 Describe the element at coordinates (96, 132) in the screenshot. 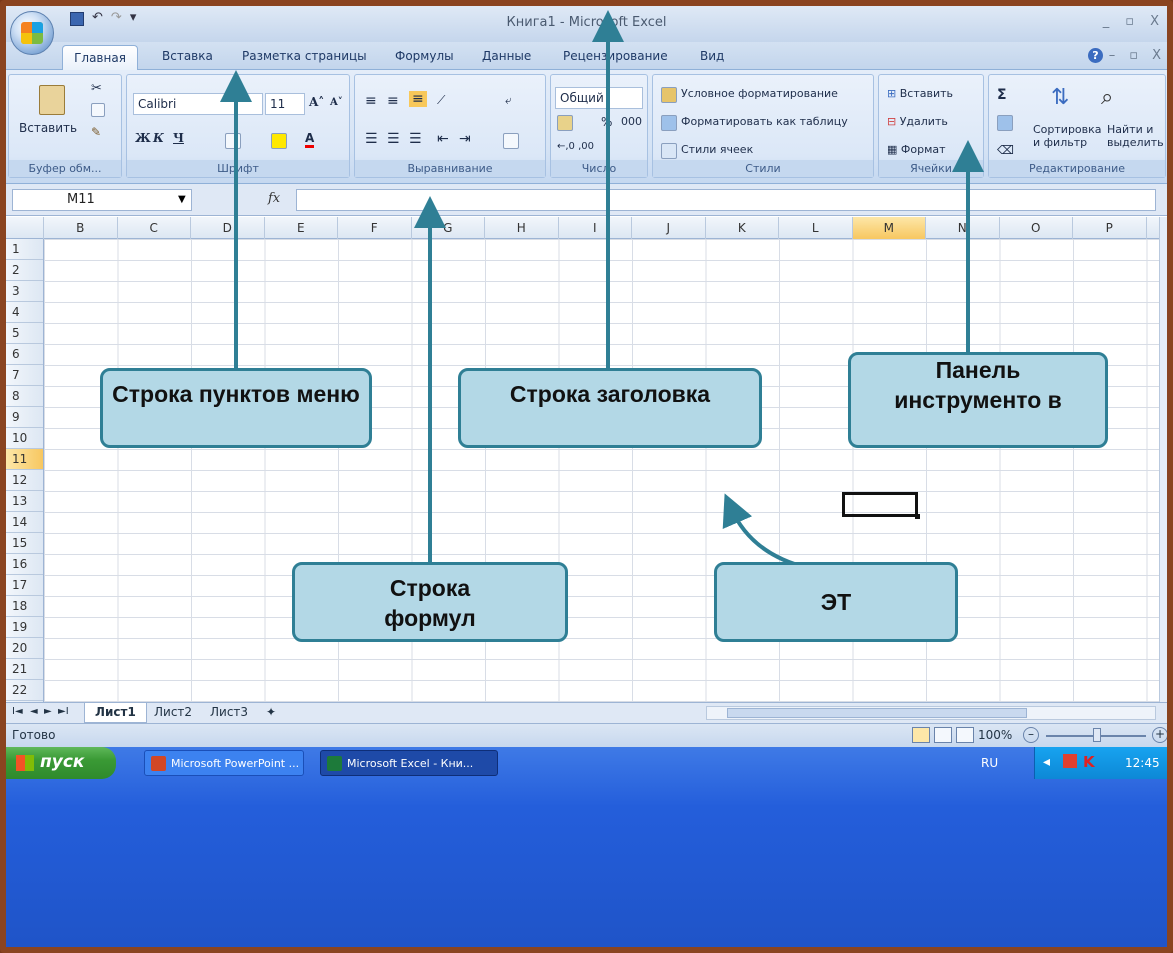

I see `format-painter-icon: ✎` at that location.